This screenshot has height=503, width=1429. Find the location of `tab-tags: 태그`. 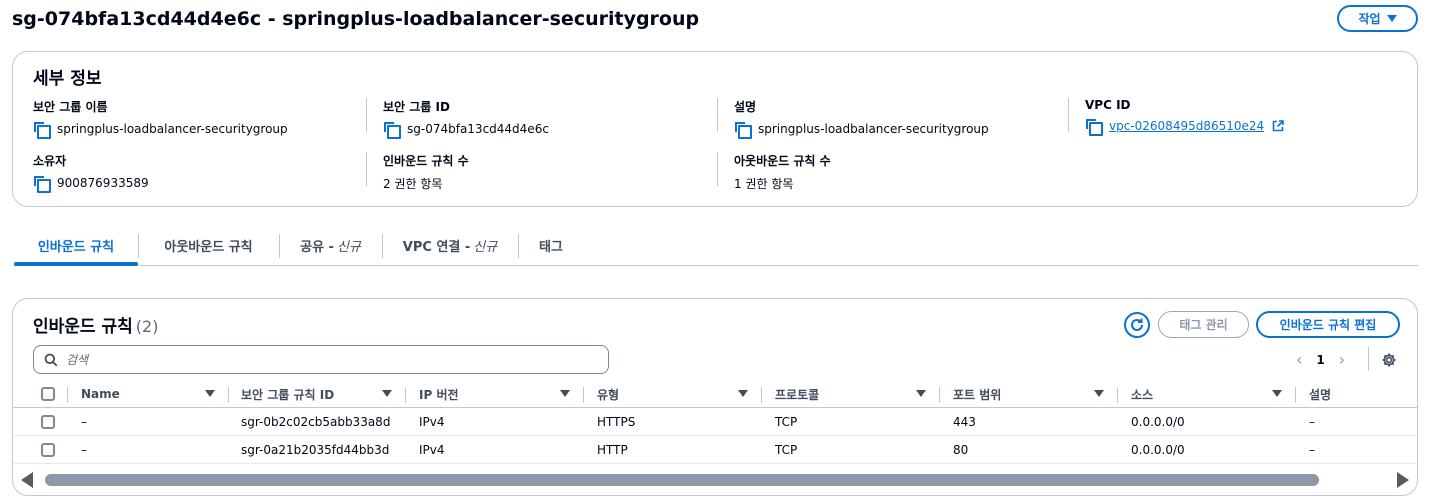

tab-tags: 태그 is located at coordinates (551, 245).